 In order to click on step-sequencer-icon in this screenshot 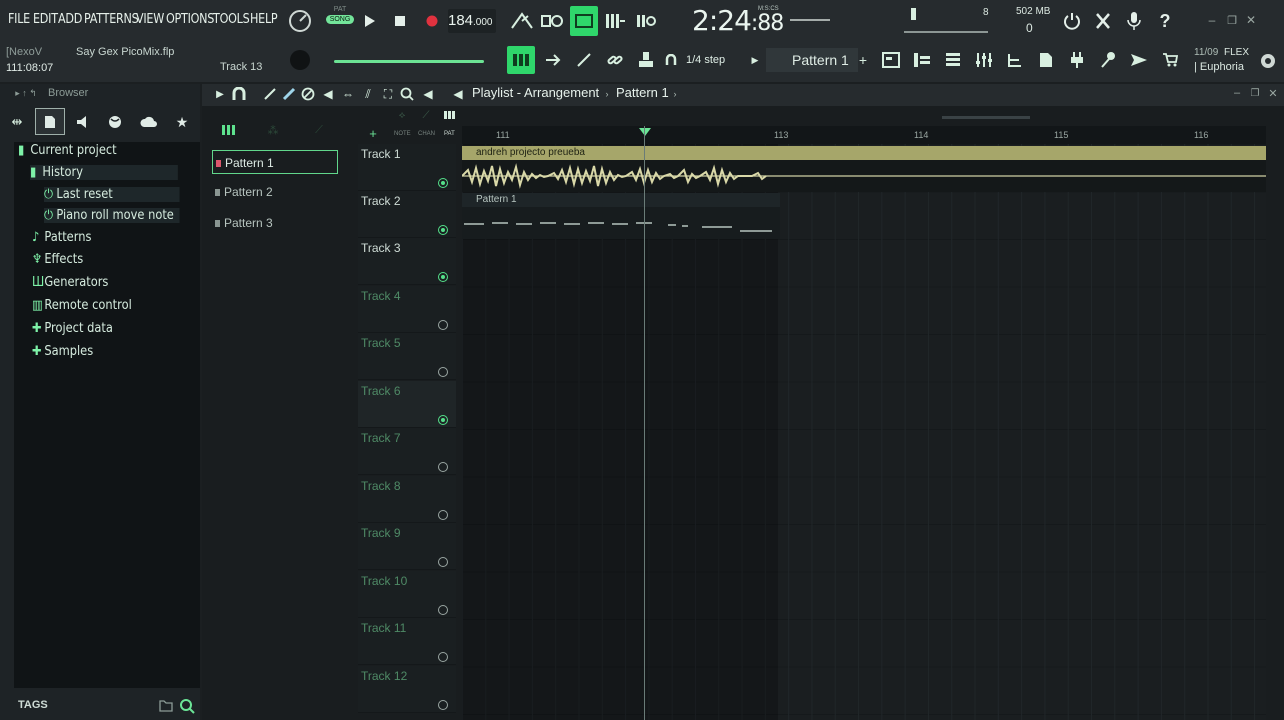, I will do `click(953, 60)`.